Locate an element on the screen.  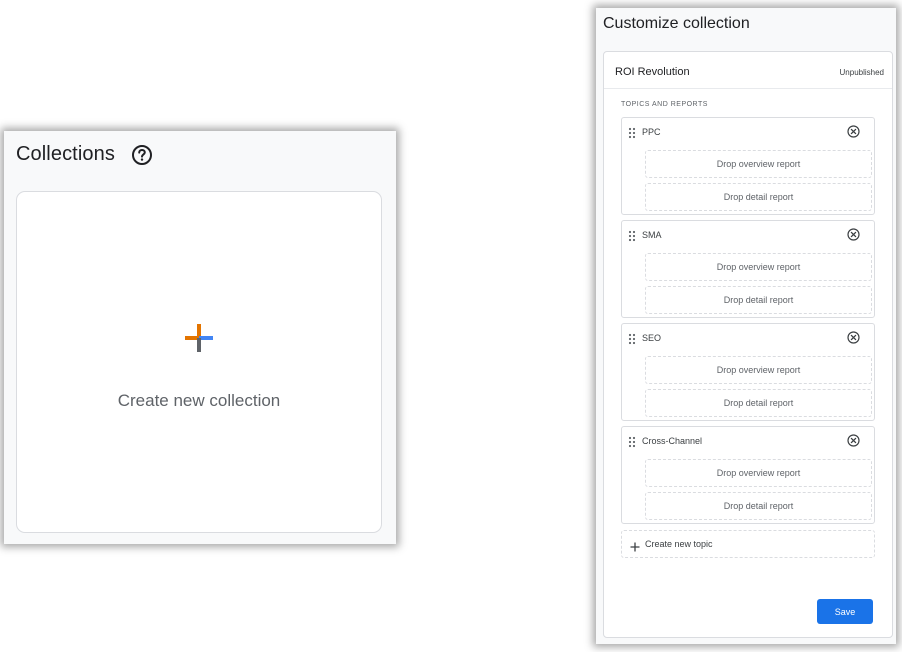
topic-name: SMA is located at coordinates (652, 235).